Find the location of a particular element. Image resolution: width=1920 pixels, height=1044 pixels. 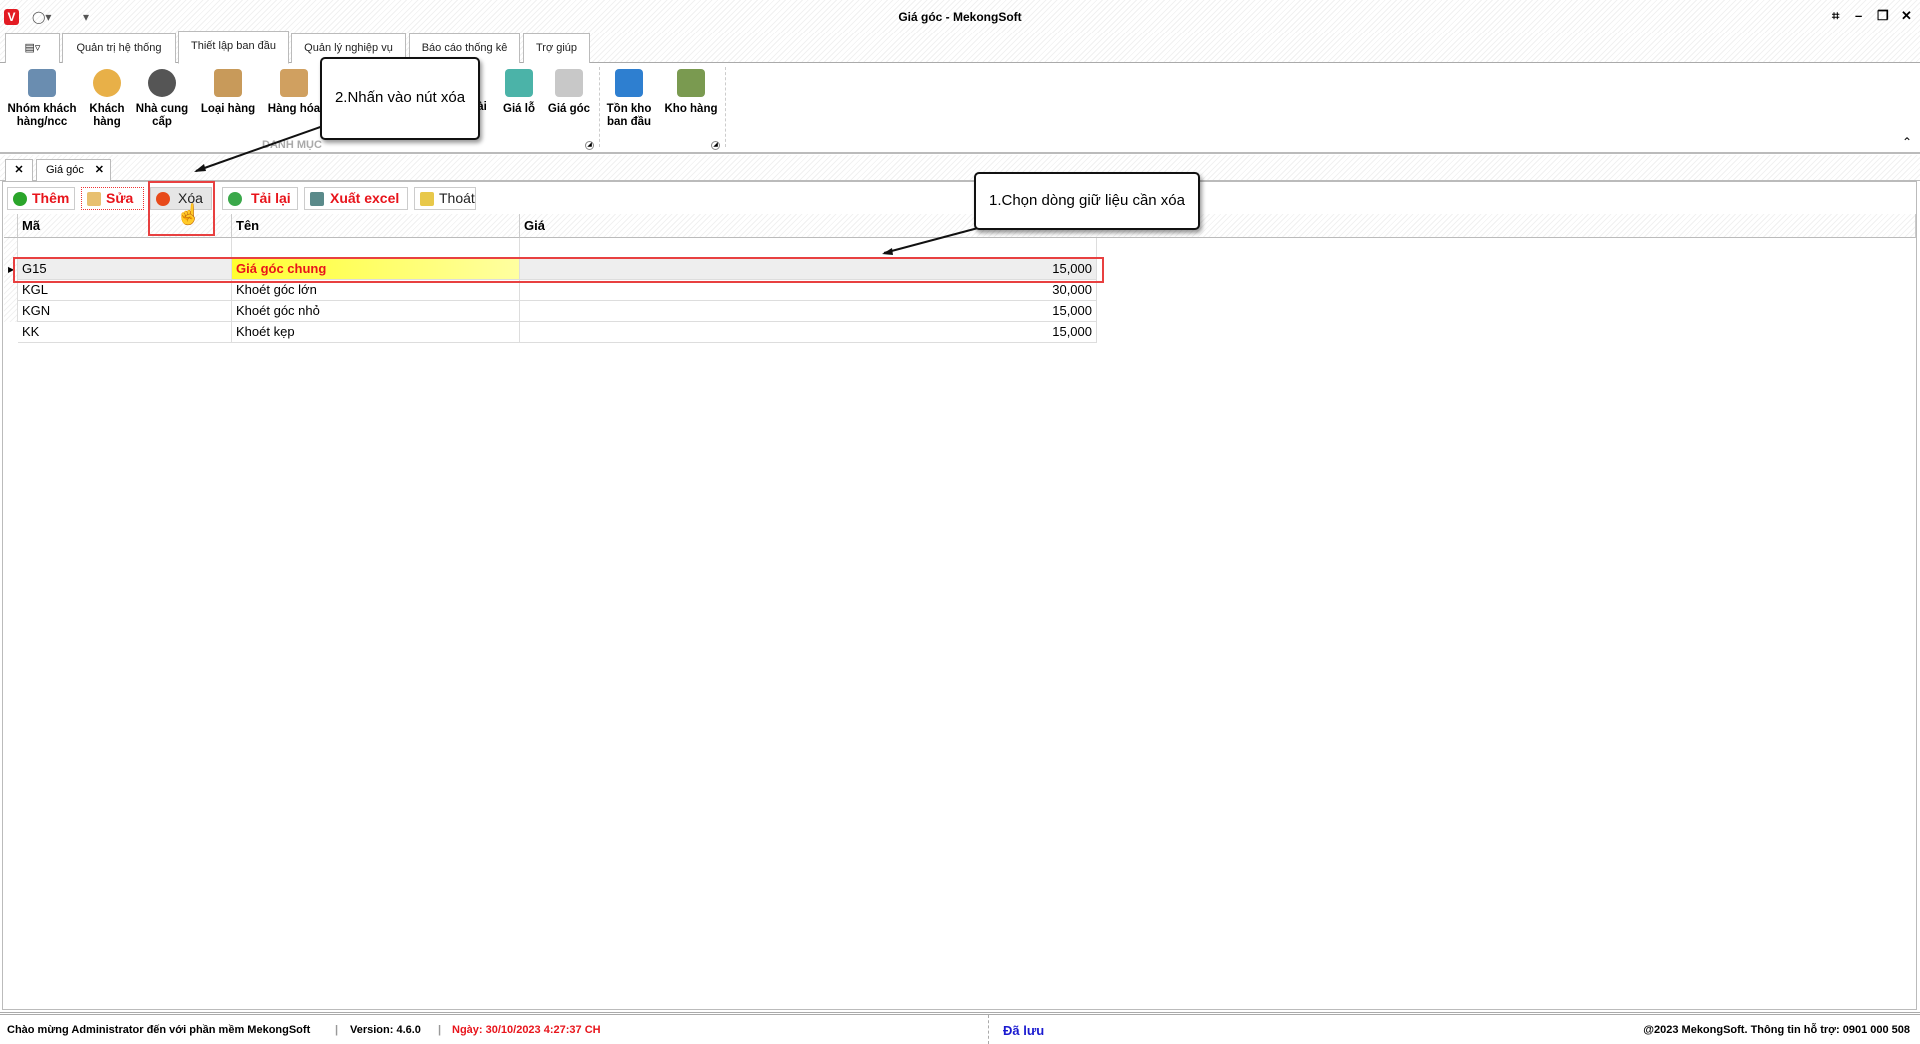

arrow-to-row is located at coordinates (931, 240).